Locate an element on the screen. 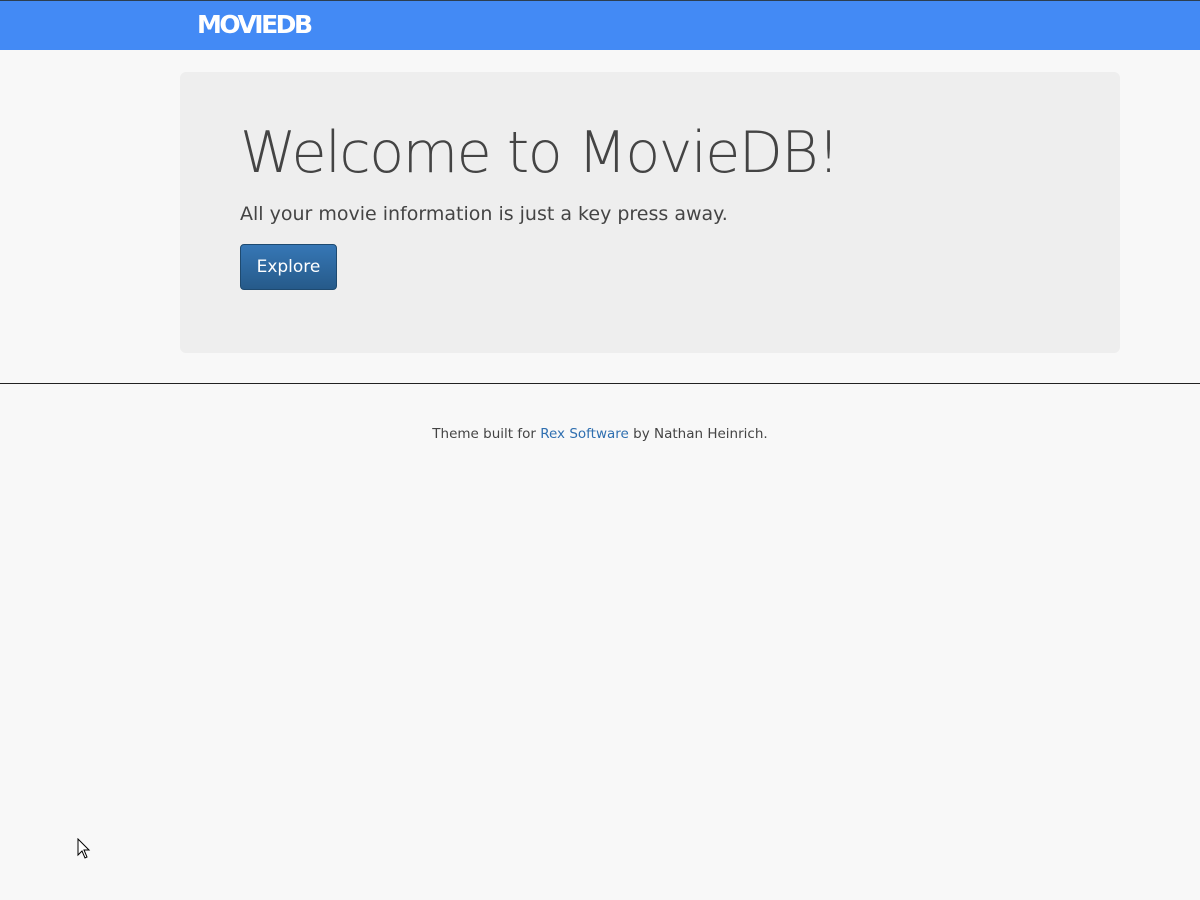  brand-logo: MOVIEDB is located at coordinates (255, 25).